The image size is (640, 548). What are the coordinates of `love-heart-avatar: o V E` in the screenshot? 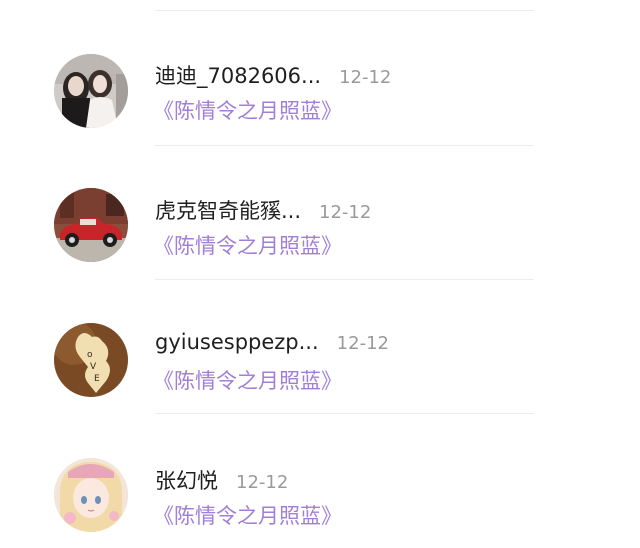 It's located at (91, 360).